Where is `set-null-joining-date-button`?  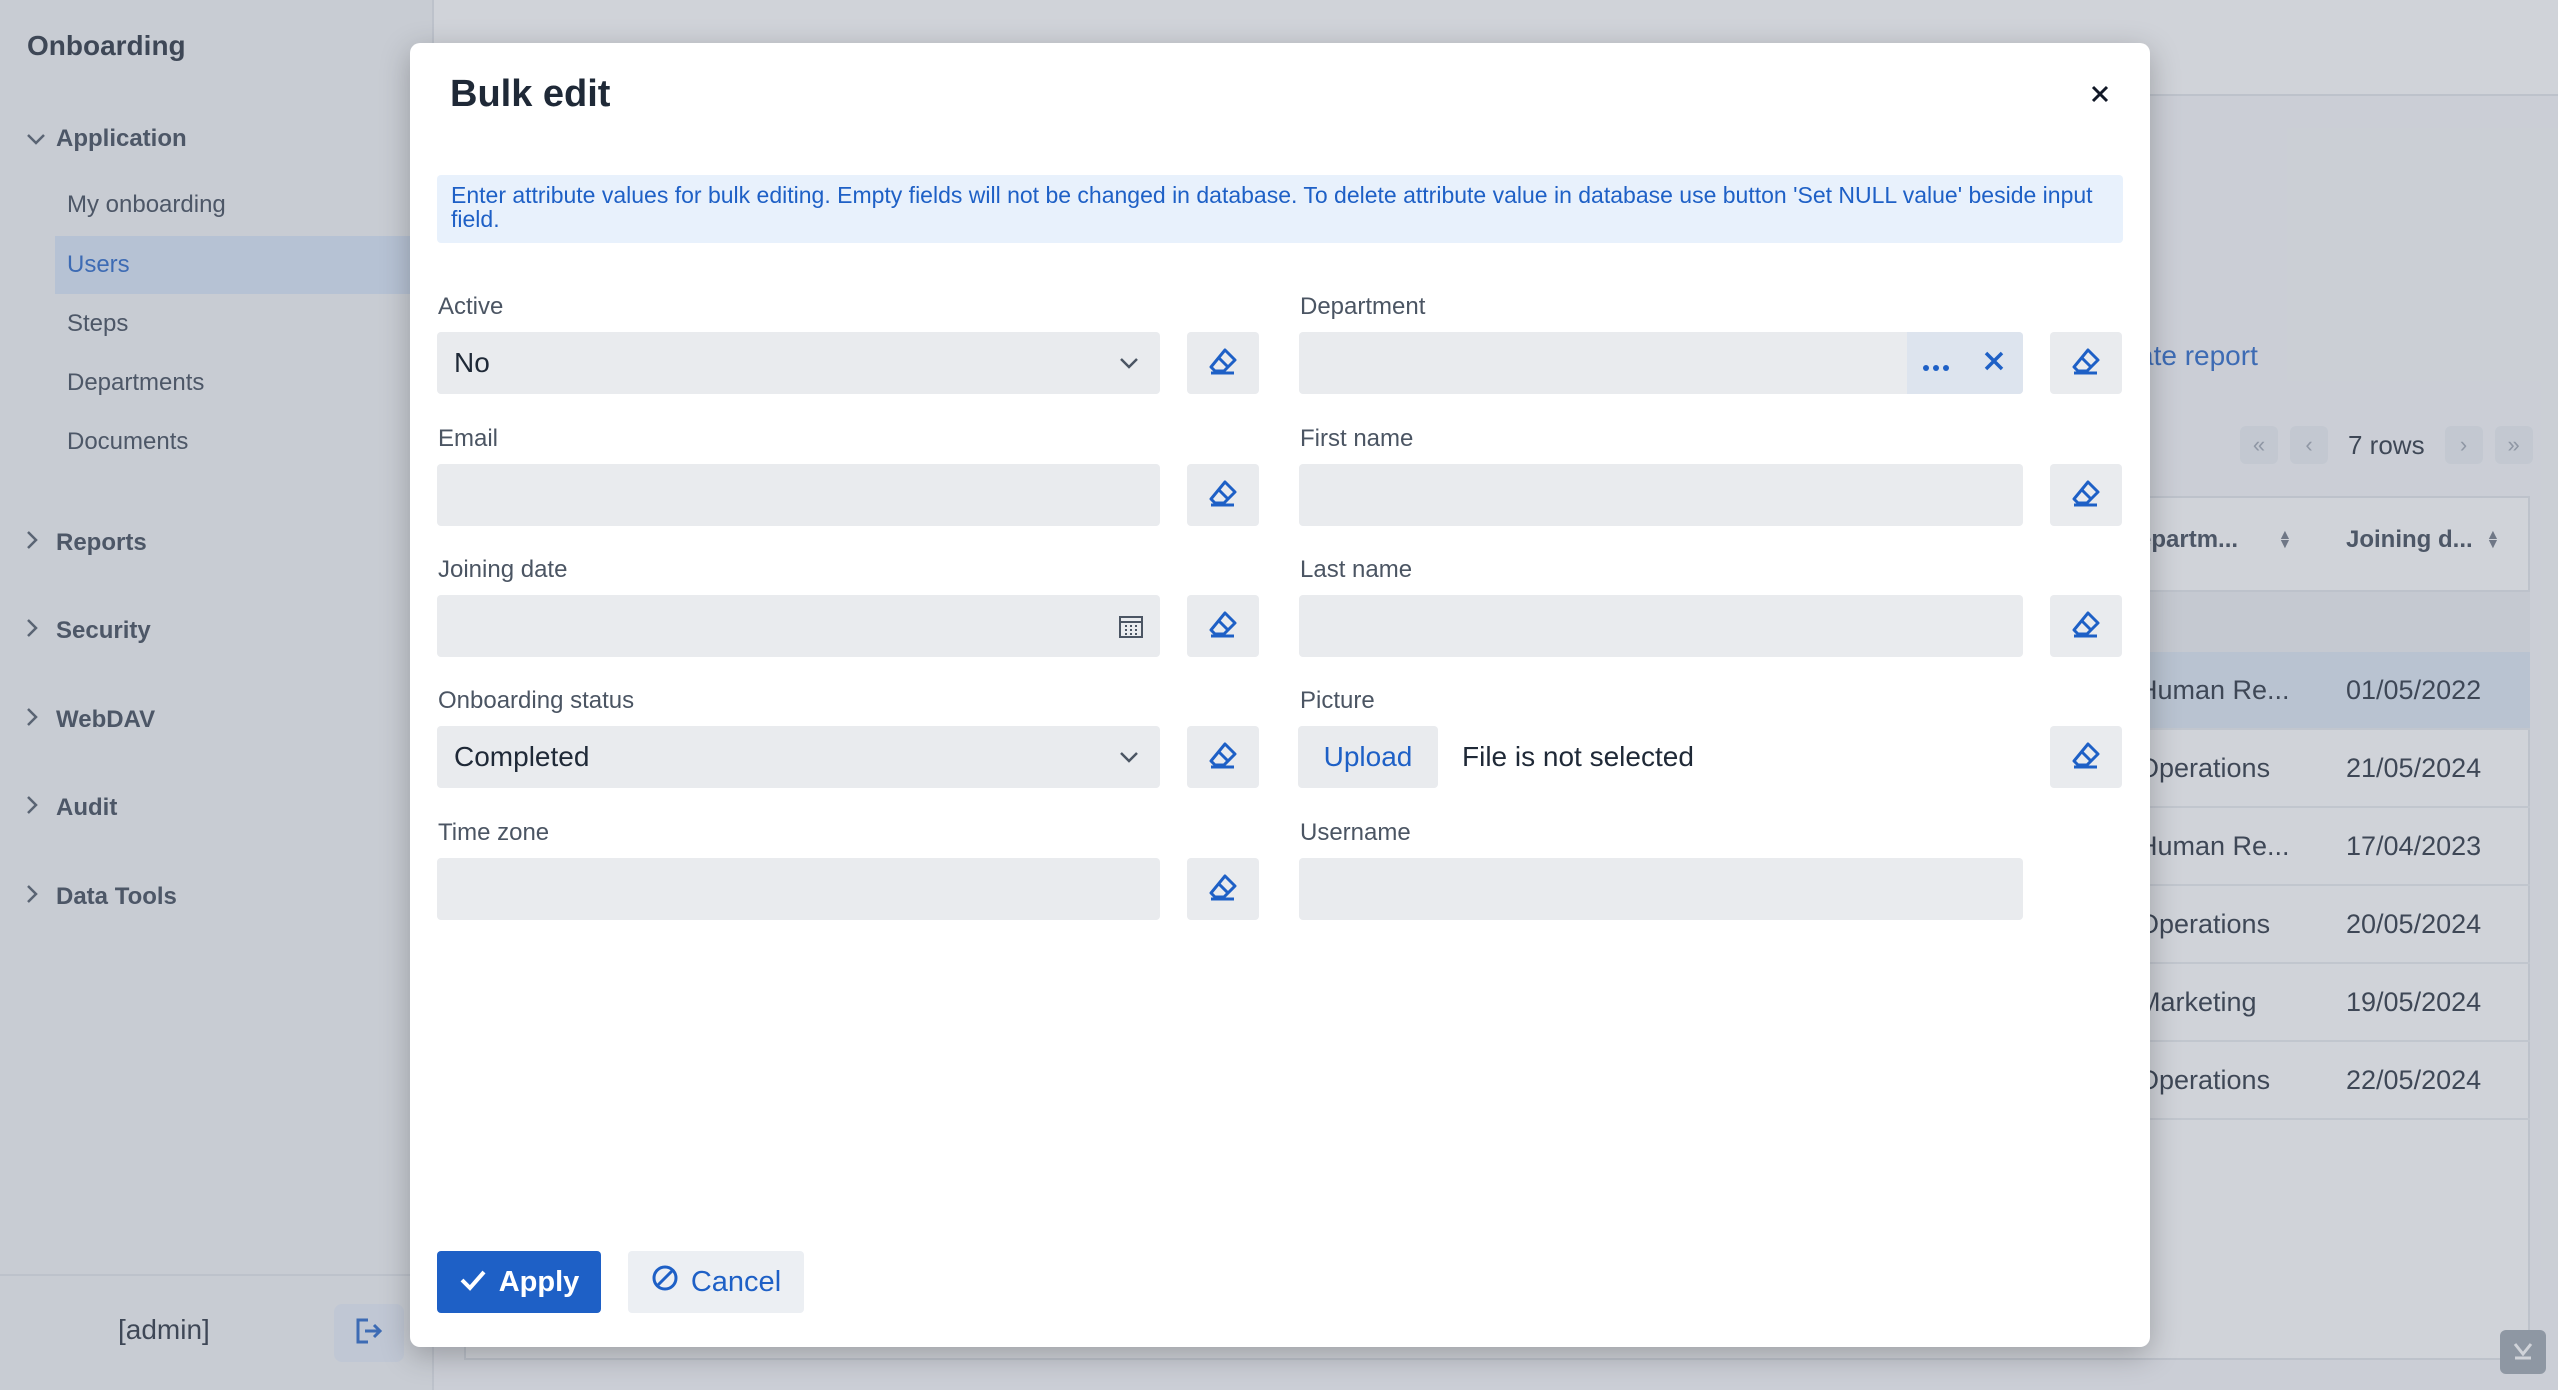 set-null-joining-date-button is located at coordinates (1223, 626).